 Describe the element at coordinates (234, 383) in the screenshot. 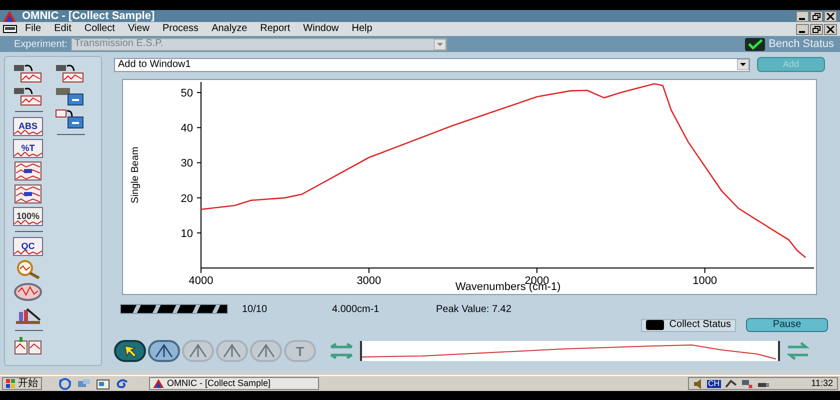

I see `taskbar-window-button: OMNIC - [Collect Sample]` at that location.